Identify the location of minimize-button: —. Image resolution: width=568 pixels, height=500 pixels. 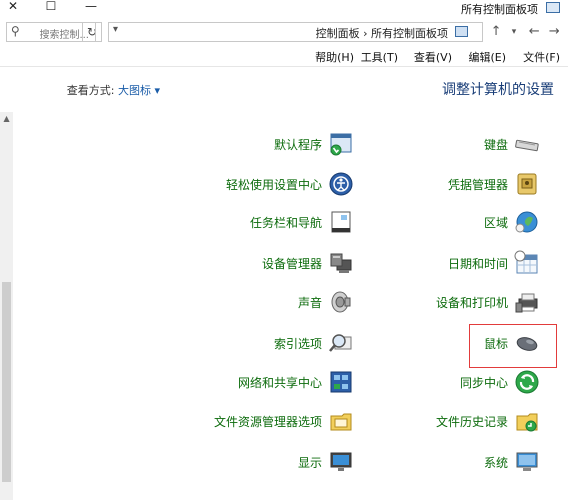
(91, 7).